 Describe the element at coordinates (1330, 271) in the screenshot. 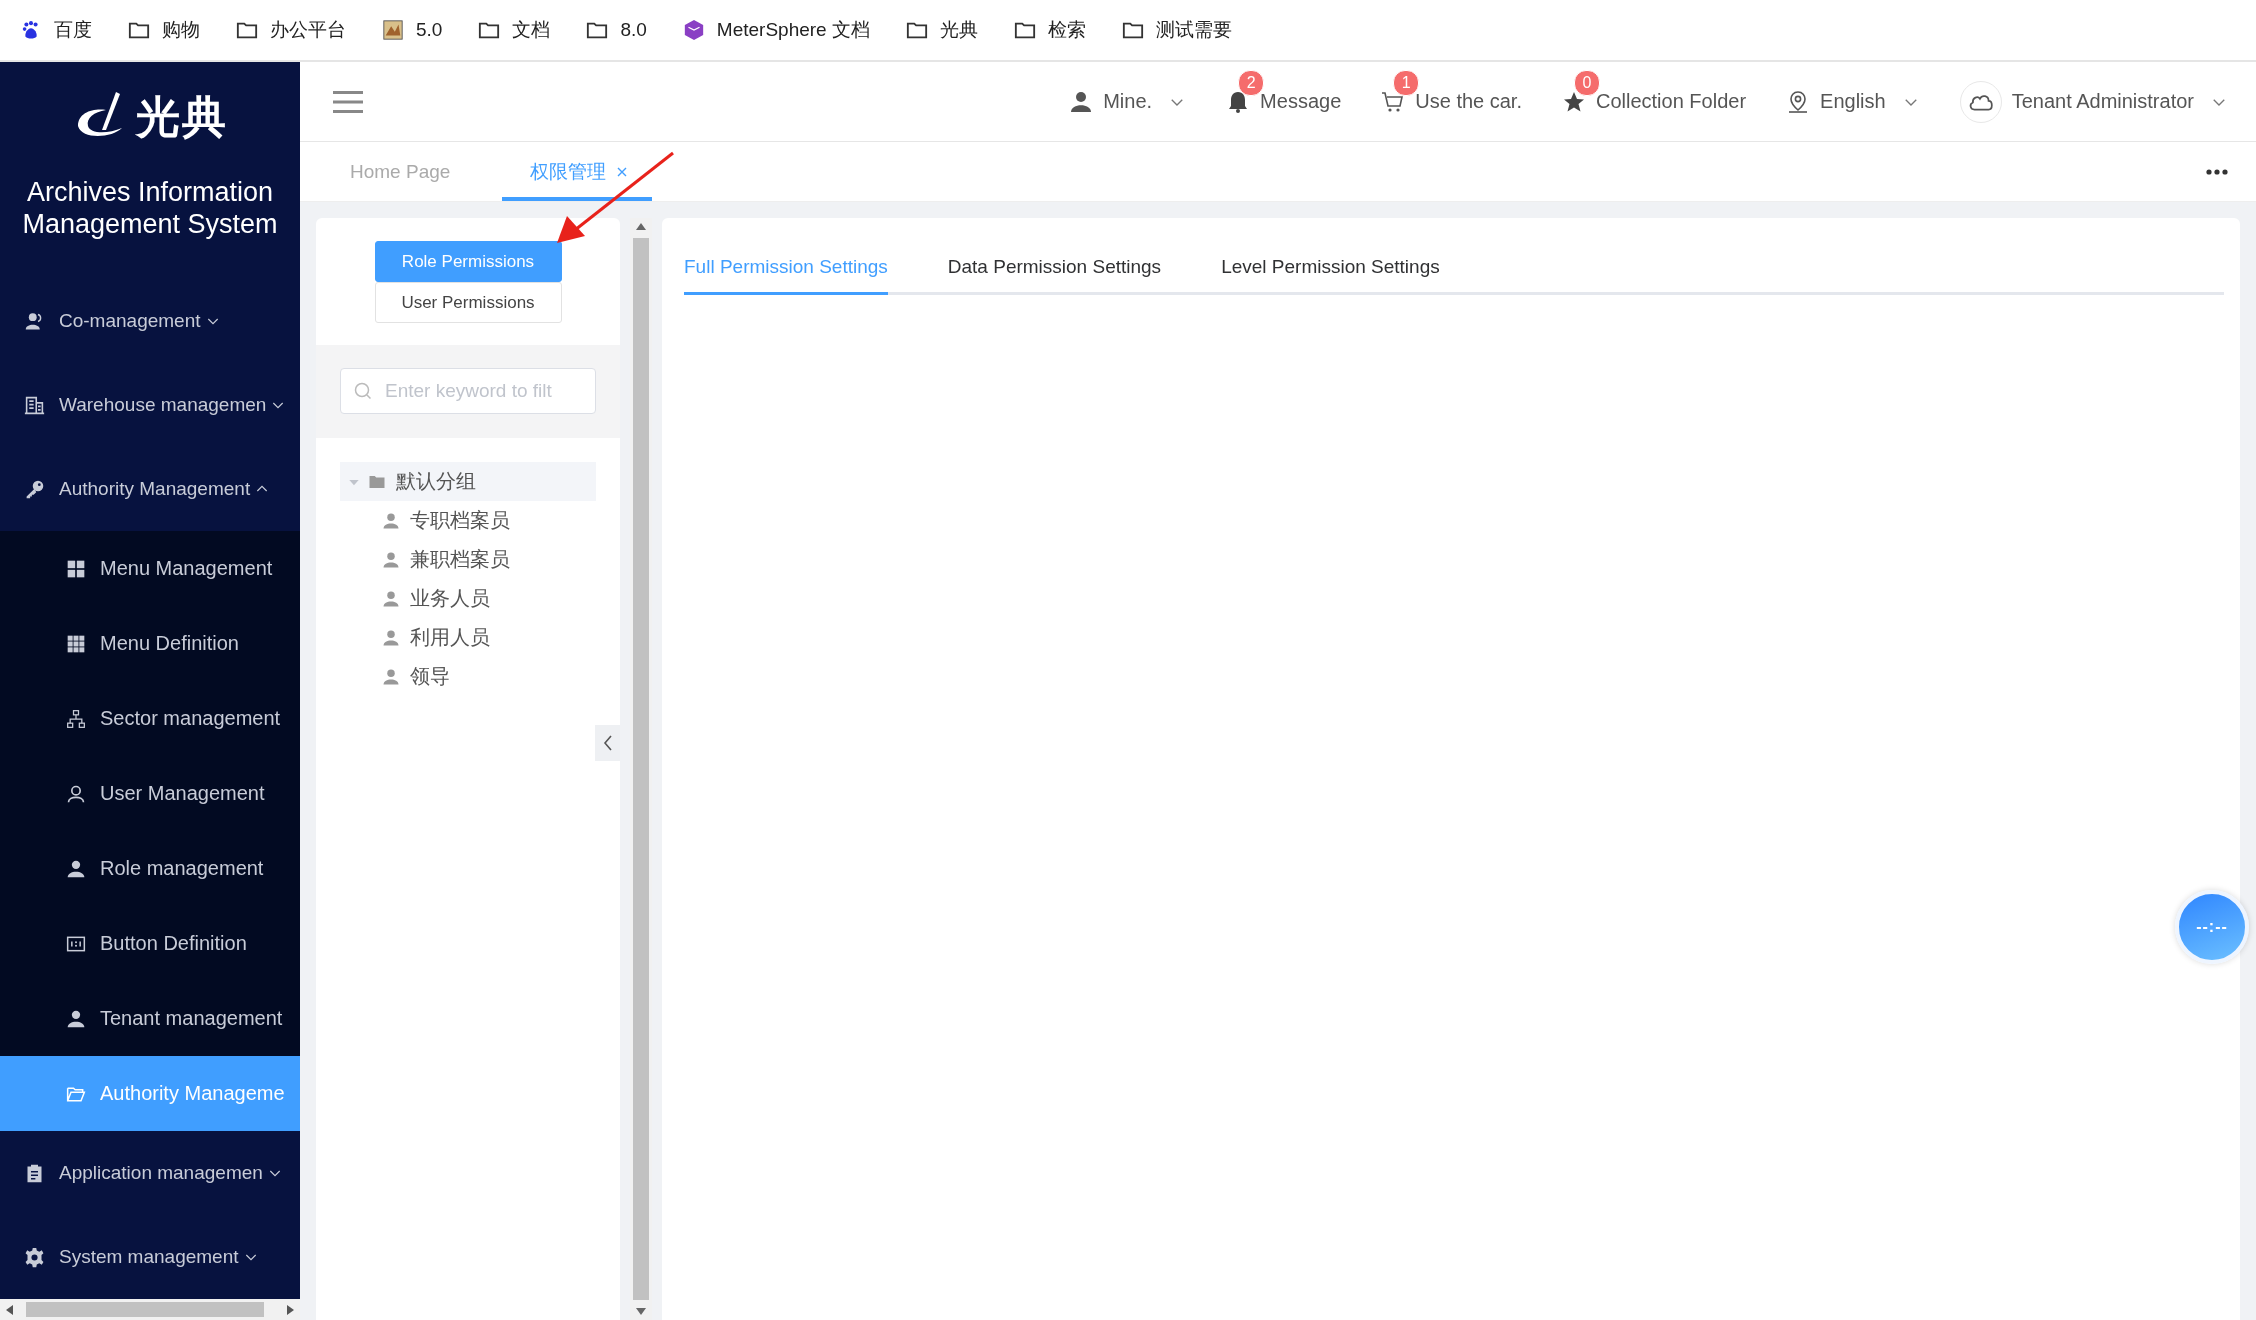

I see `settings-tab: Level Permission Settings` at that location.